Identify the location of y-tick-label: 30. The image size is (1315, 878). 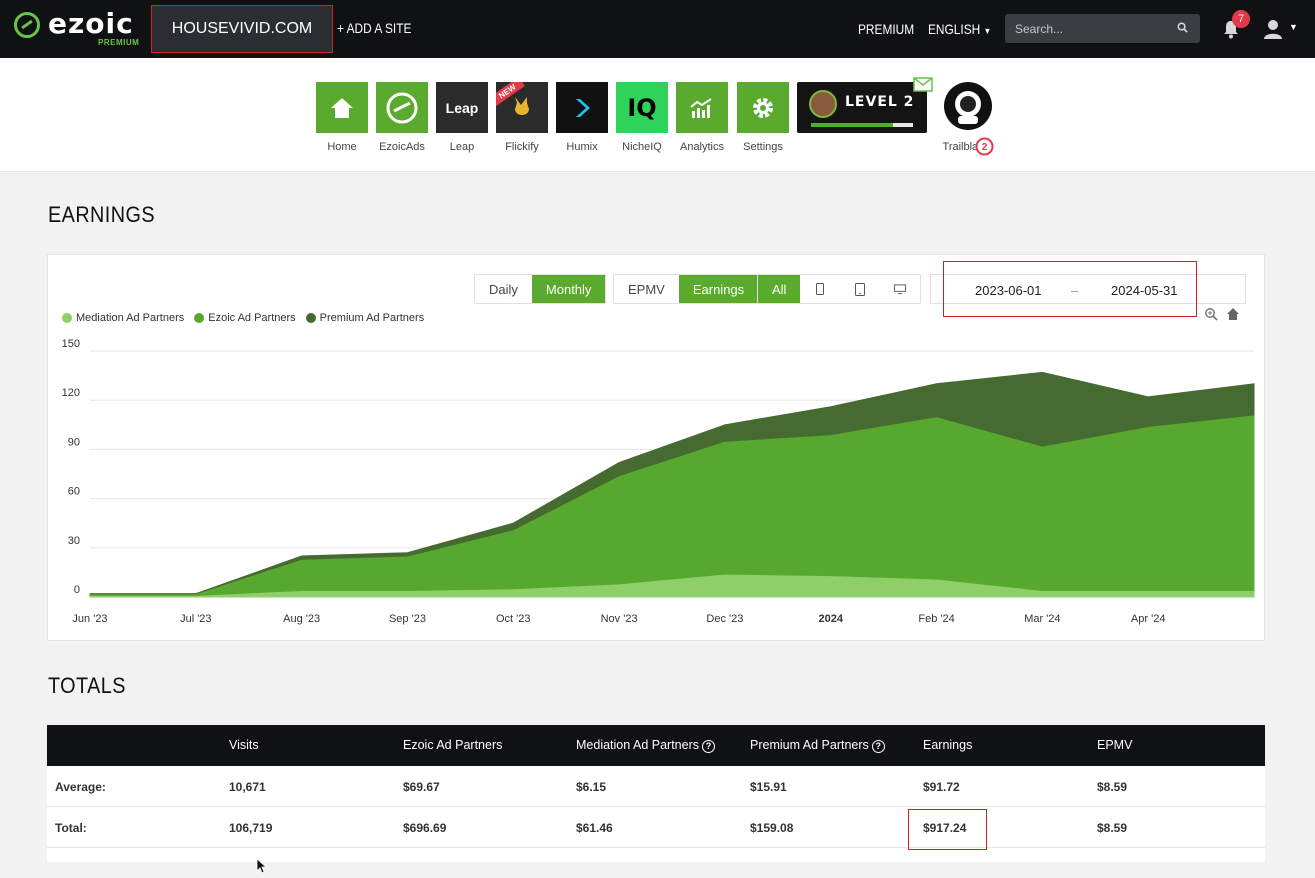
(74, 541).